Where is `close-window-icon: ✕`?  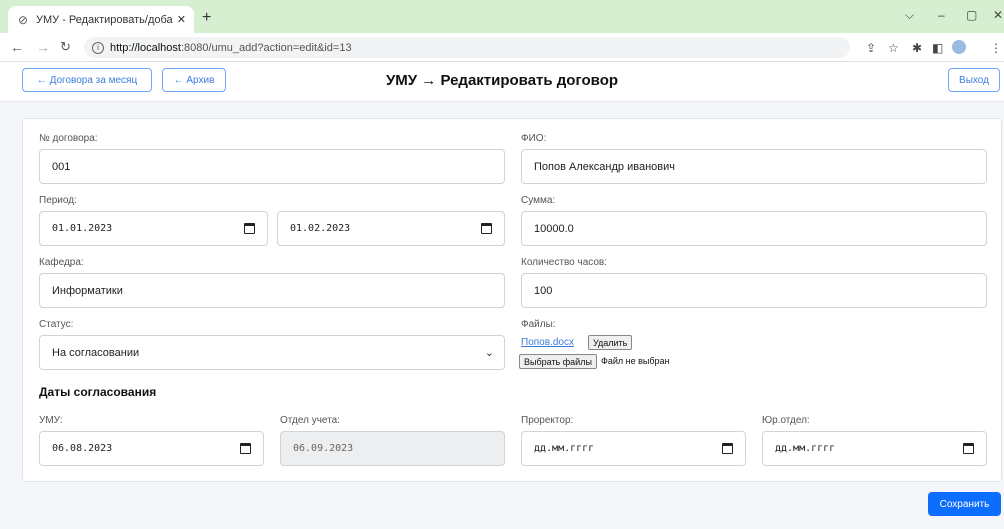 close-window-icon: ✕ is located at coordinates (998, 15).